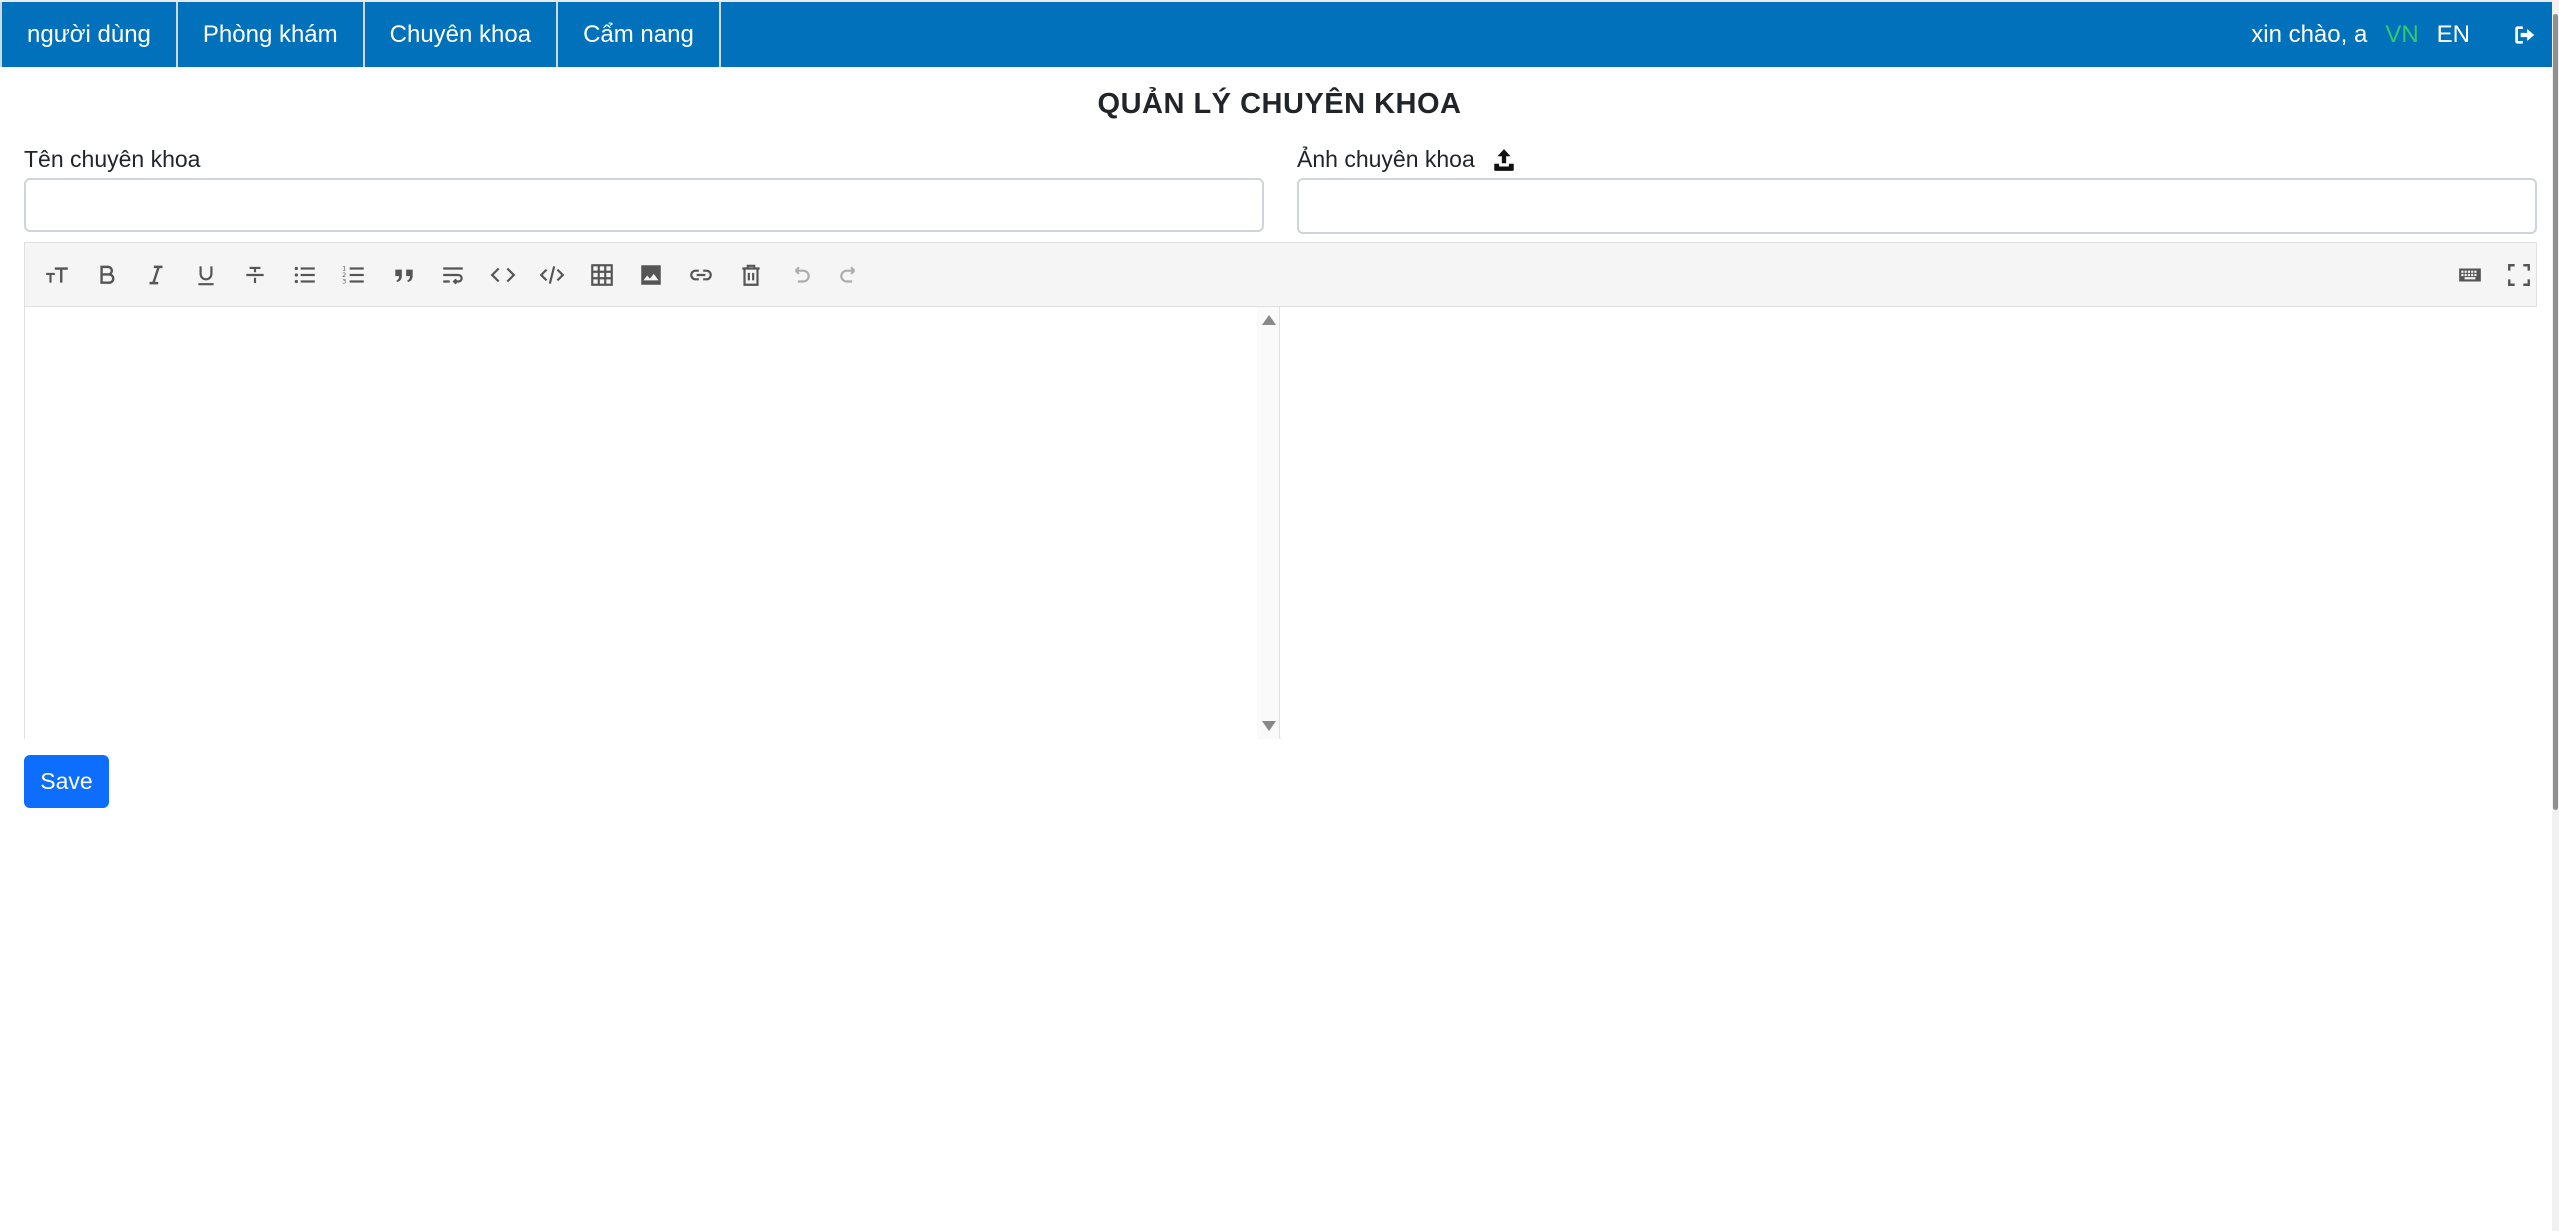 The height and width of the screenshot is (1231, 2559). Describe the element at coordinates (1279, 104) in the screenshot. I see `page-title: QUẢN LÝ CHUYÊN KHOA` at that location.